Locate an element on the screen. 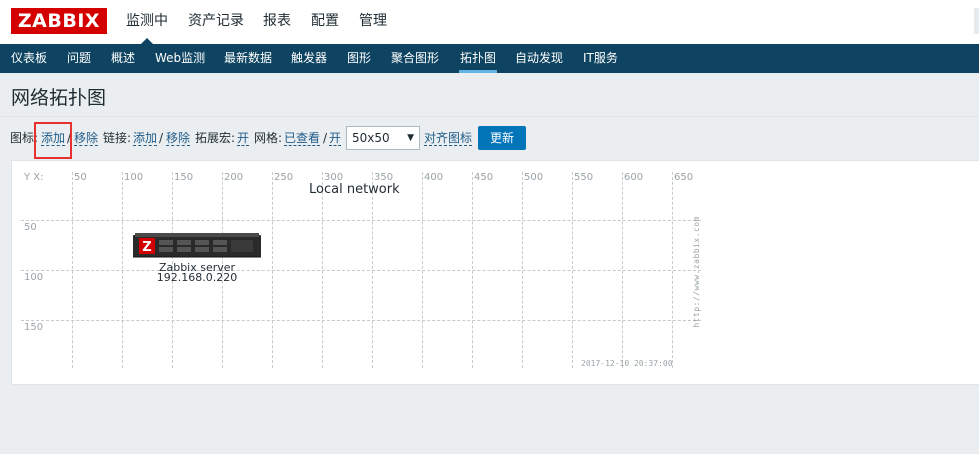  x-tick: 200 is located at coordinates (234, 177).